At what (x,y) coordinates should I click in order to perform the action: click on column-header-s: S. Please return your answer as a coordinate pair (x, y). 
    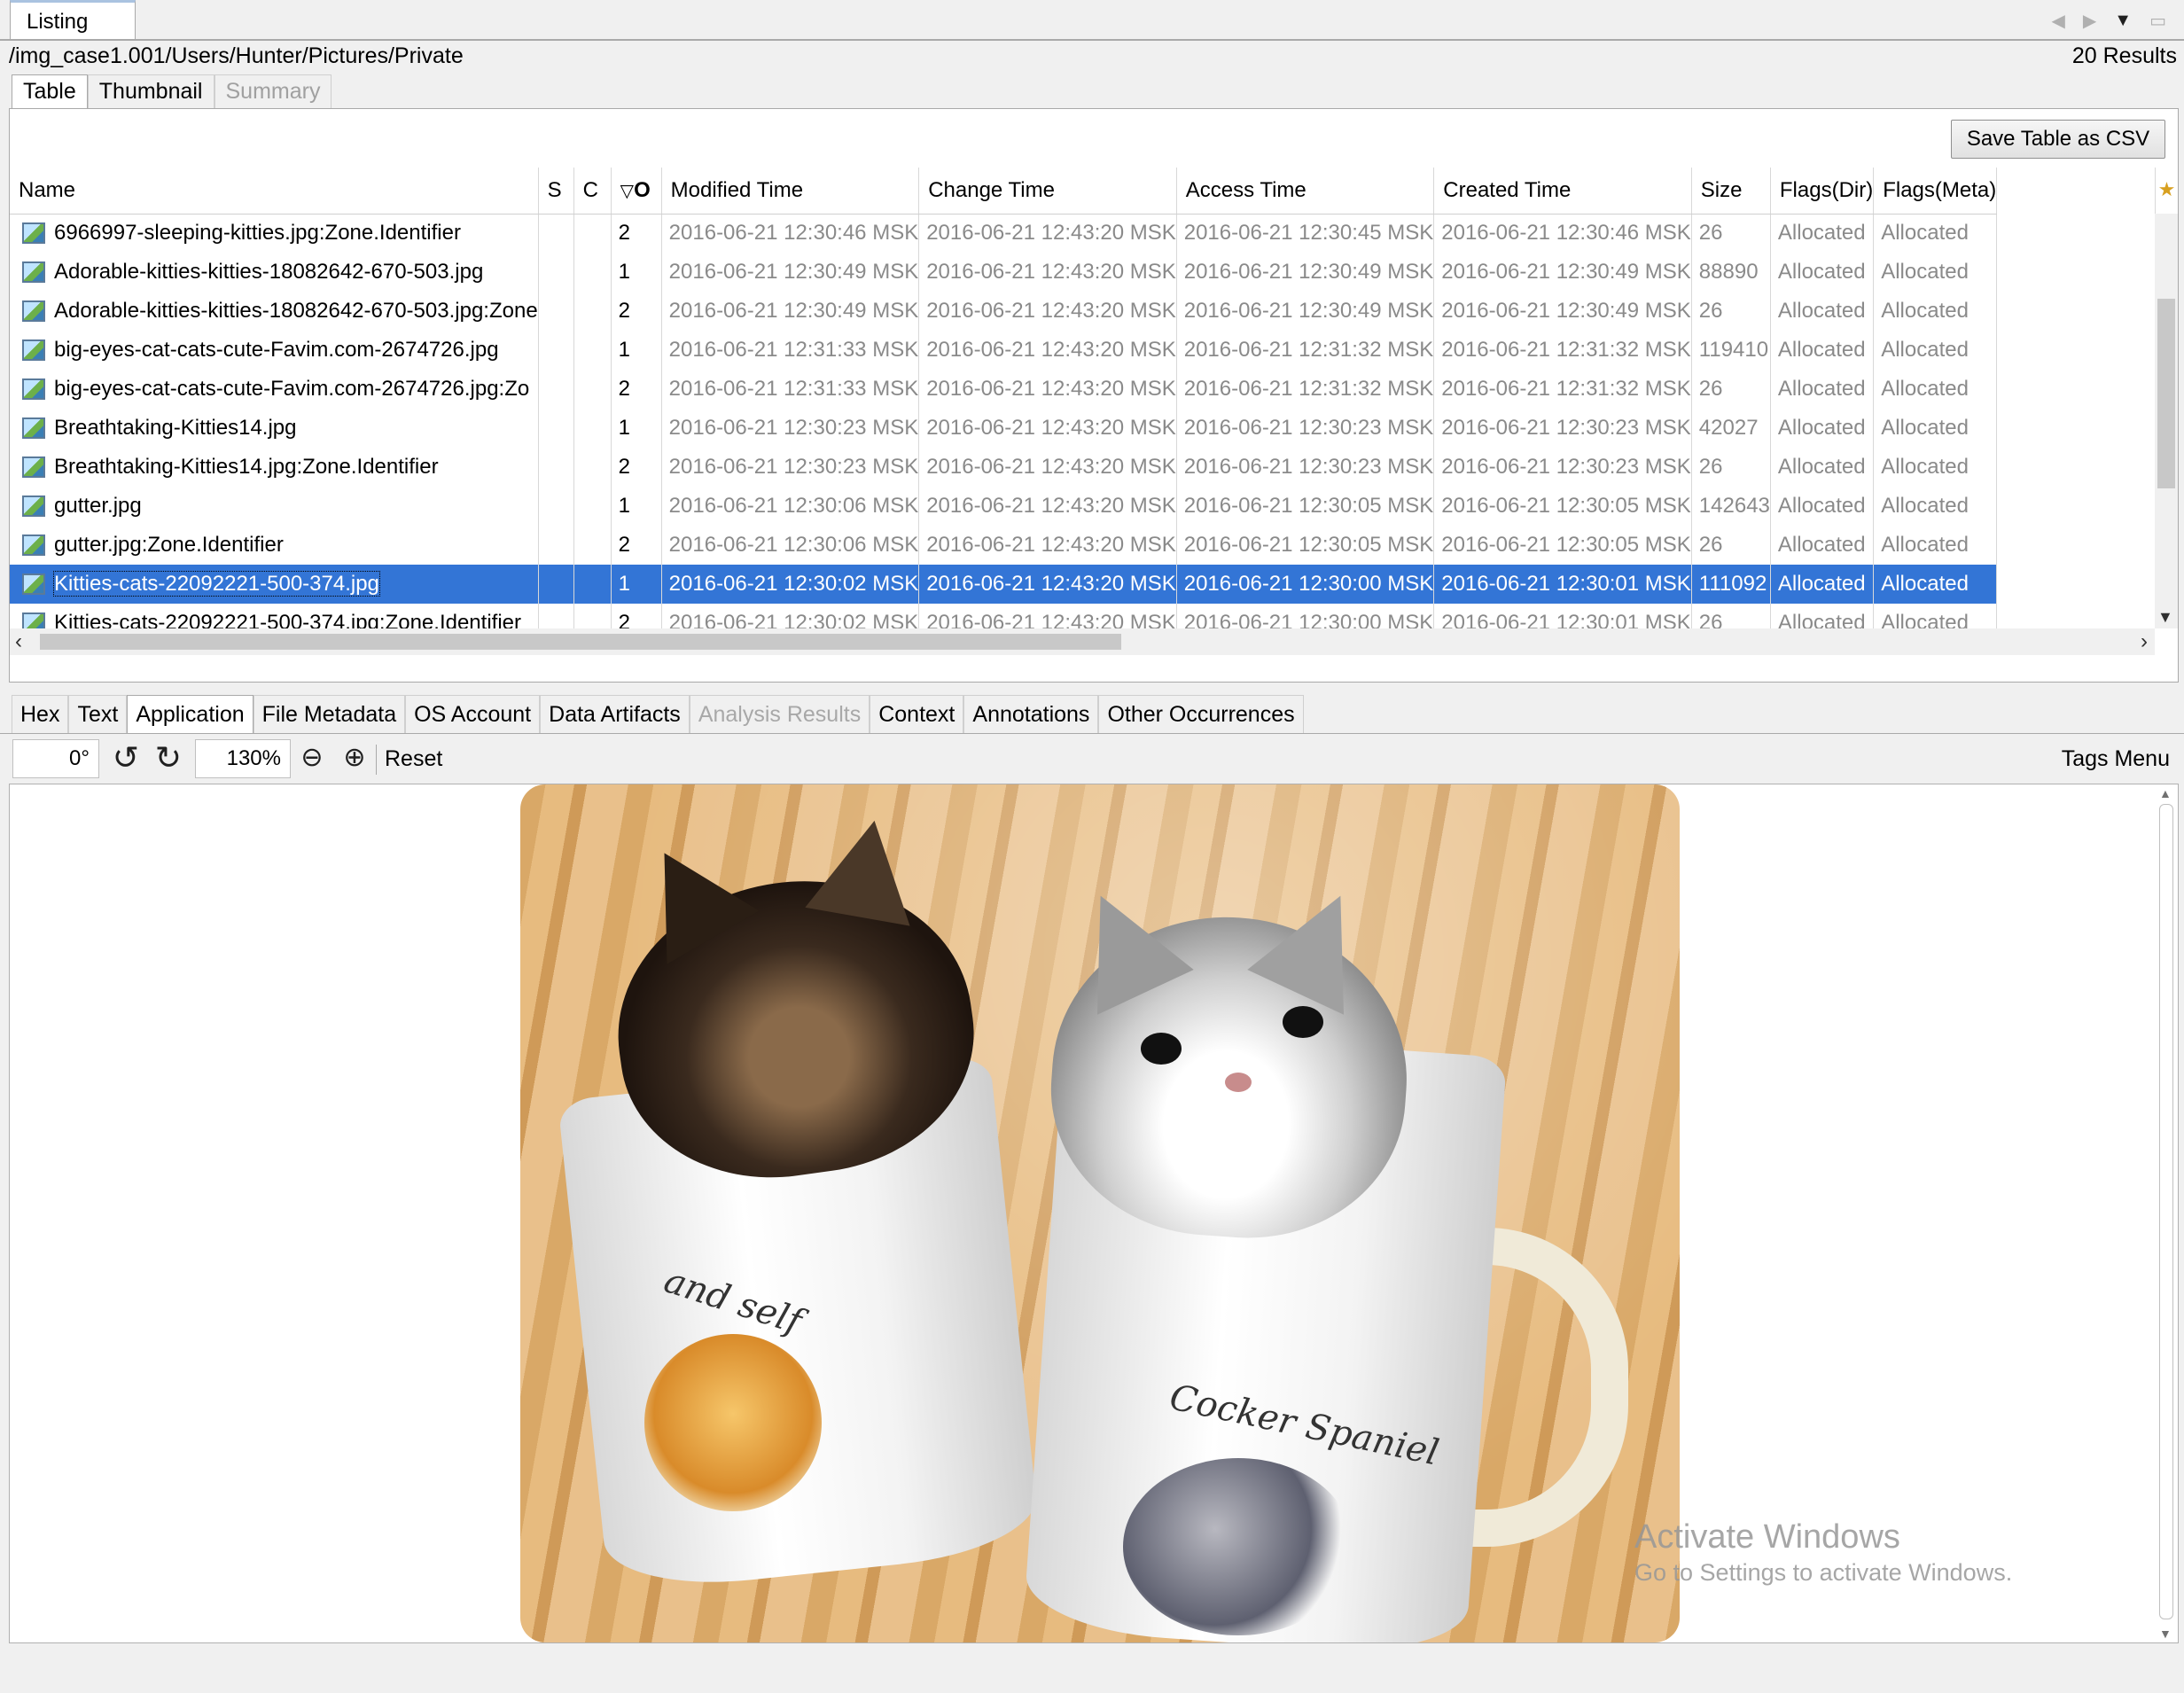
    Looking at the image, I should click on (556, 191).